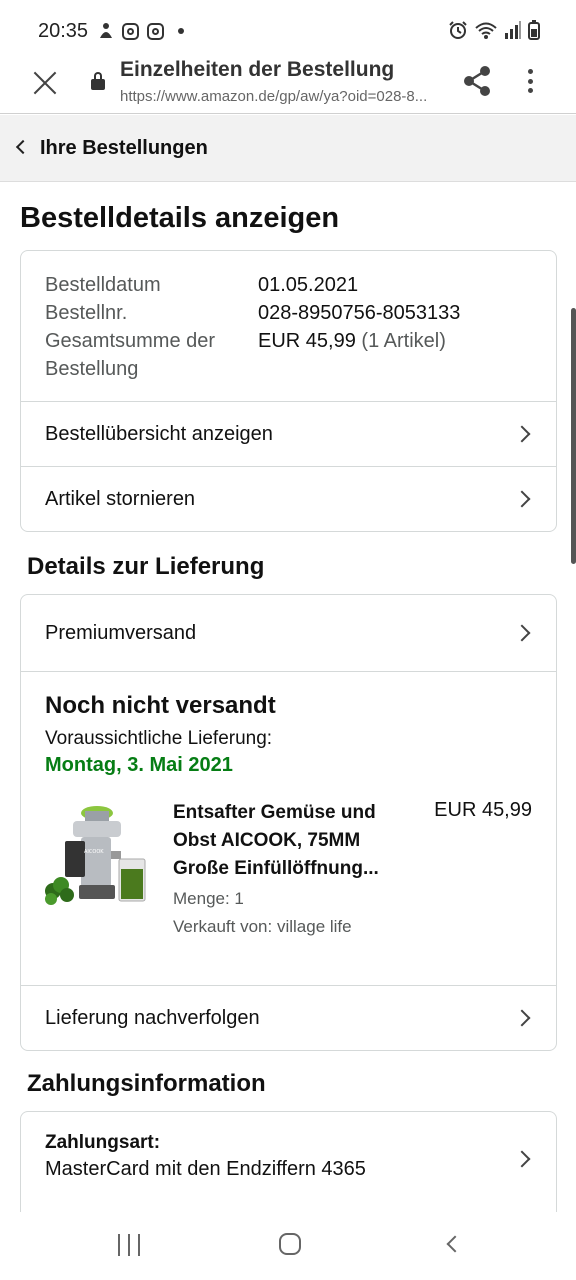 This screenshot has height=1280, width=576. I want to click on share-icon, so click(477, 81).